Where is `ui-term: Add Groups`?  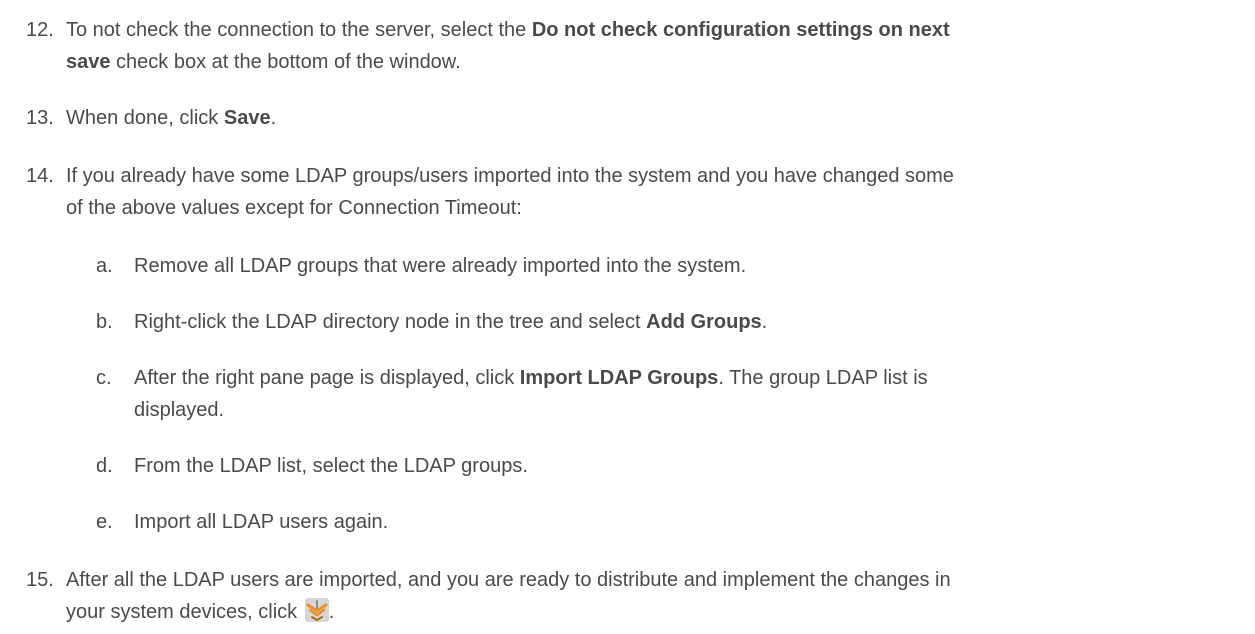 ui-term: Add Groups is located at coordinates (704, 322).